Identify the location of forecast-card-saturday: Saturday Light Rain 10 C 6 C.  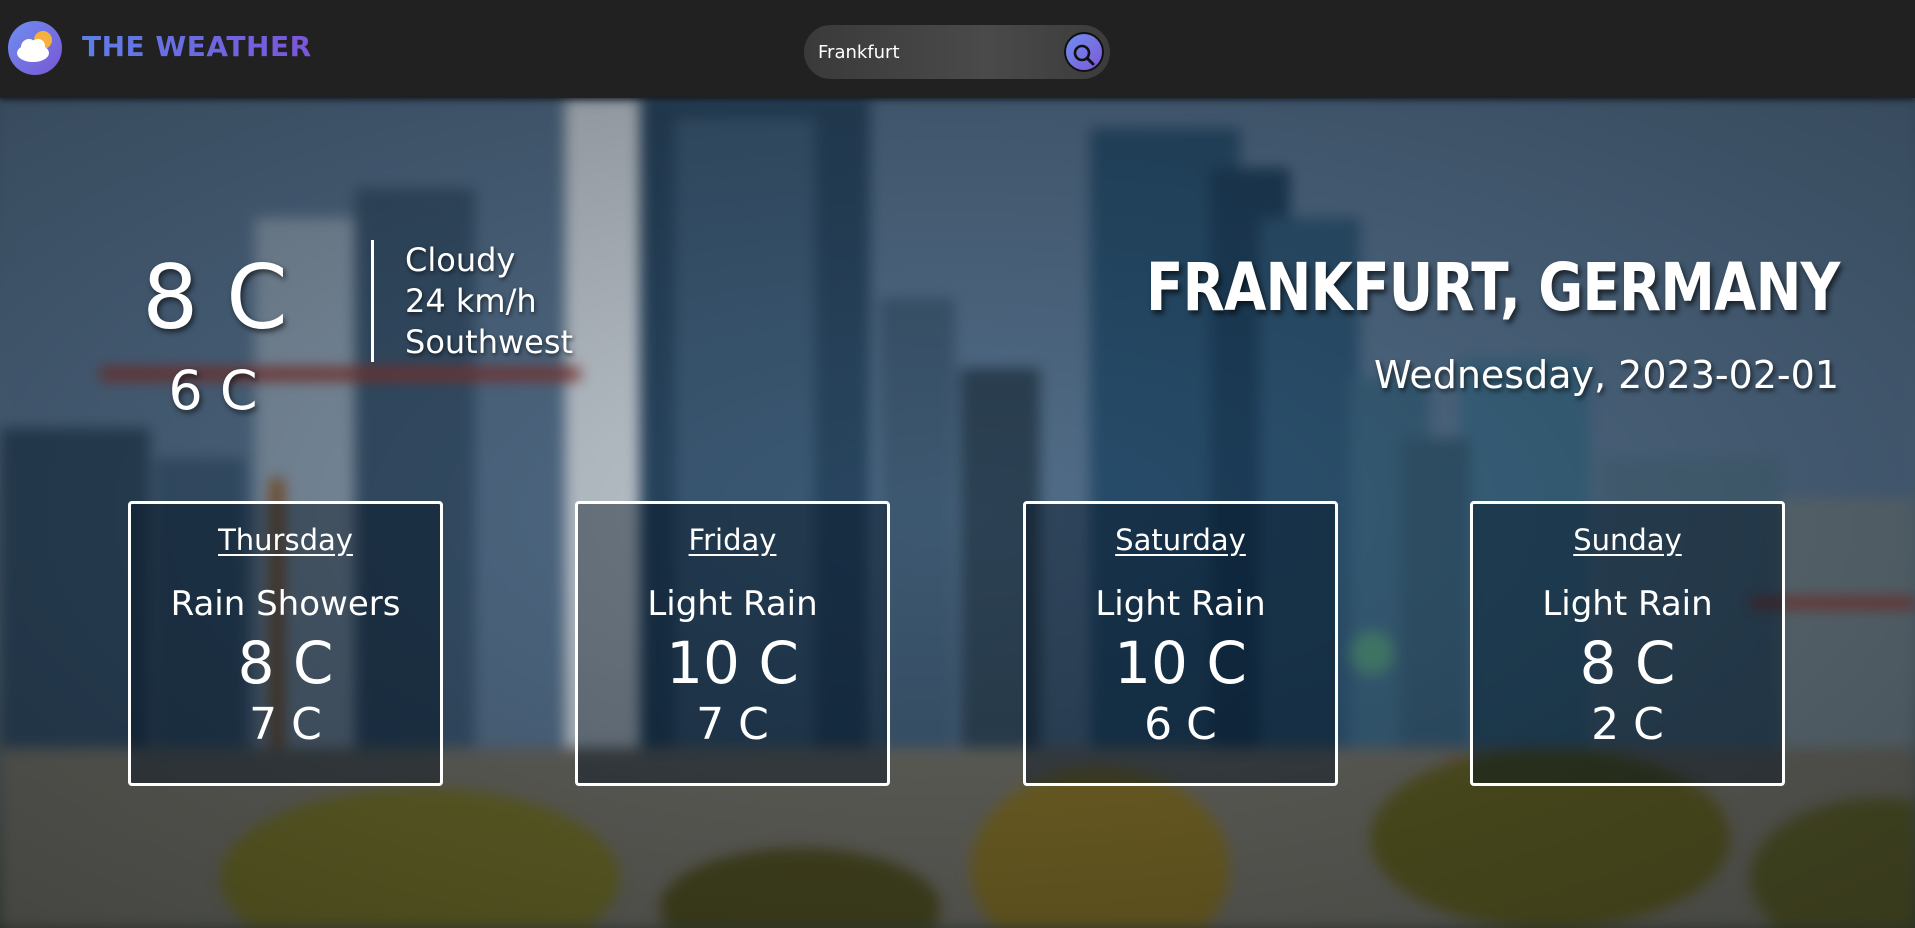
(1180, 643).